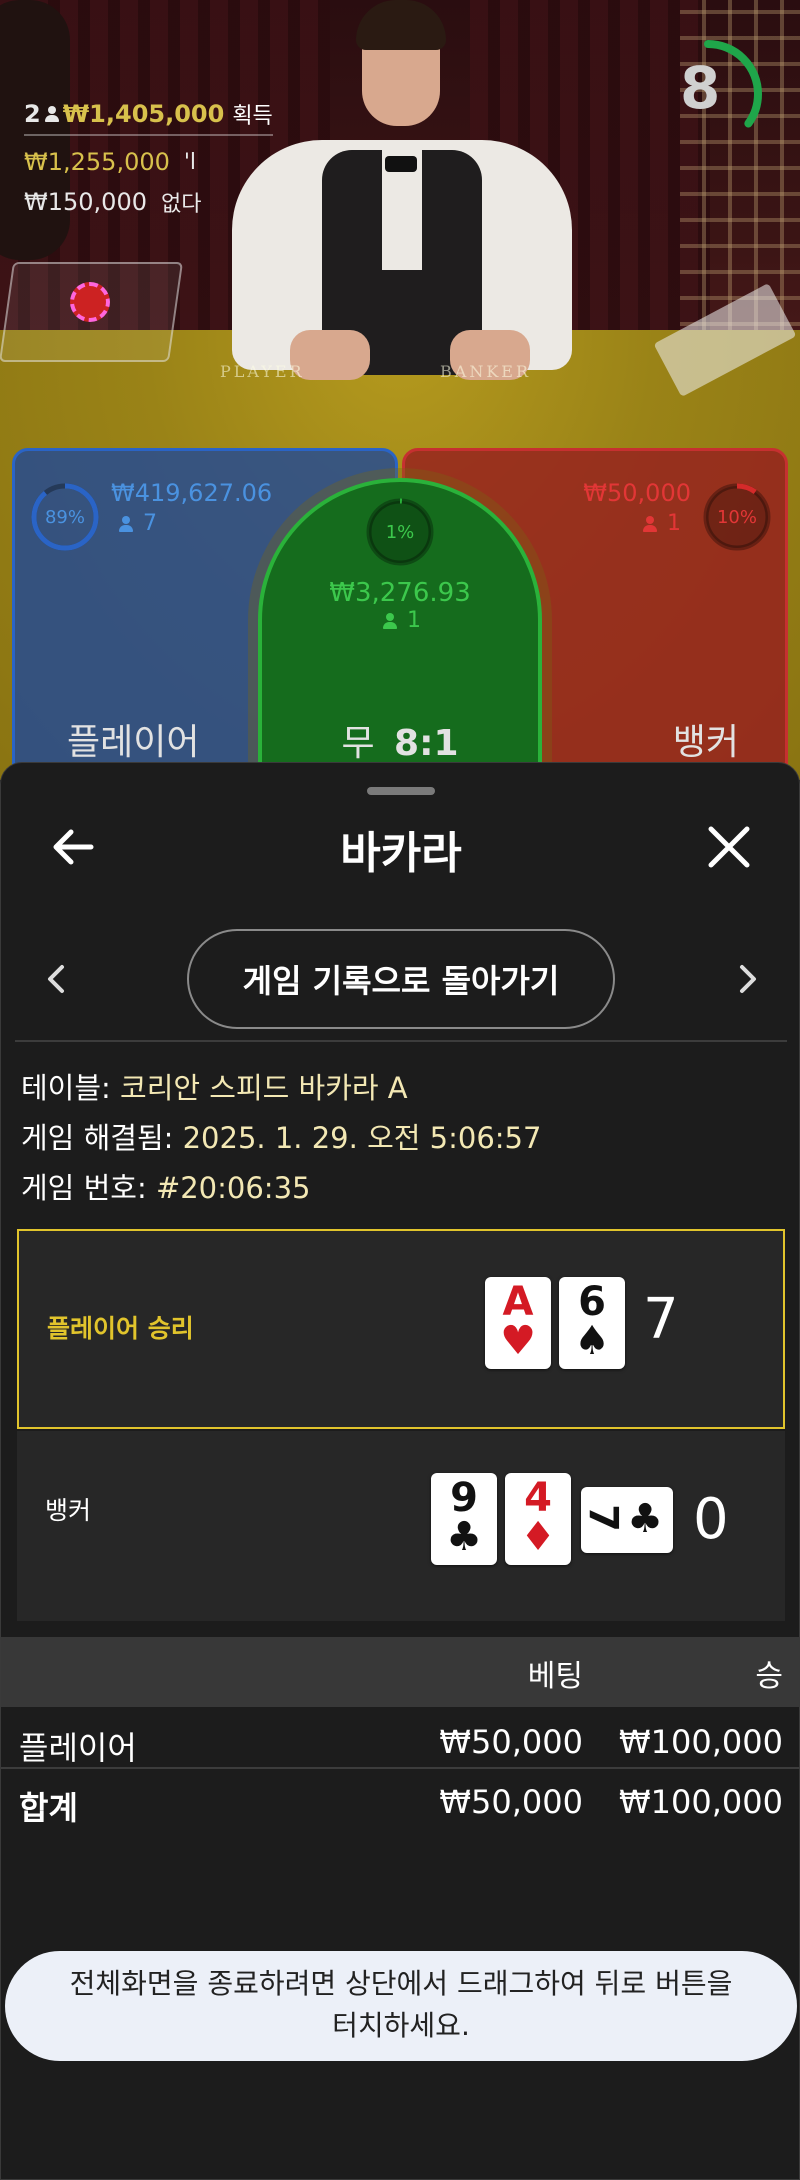  I want to click on countdown-timer: 8, so click(708, 94).